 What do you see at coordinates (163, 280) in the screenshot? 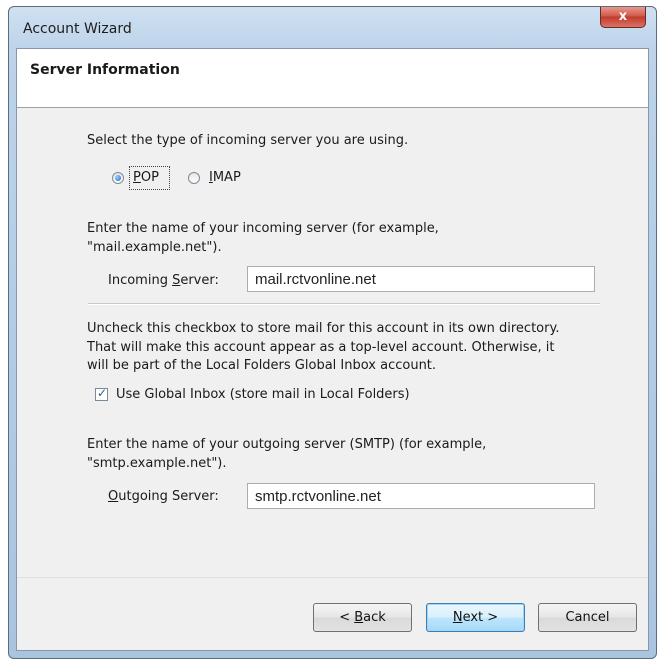
I see `incoming-server-label: Incoming Server:` at bounding box center [163, 280].